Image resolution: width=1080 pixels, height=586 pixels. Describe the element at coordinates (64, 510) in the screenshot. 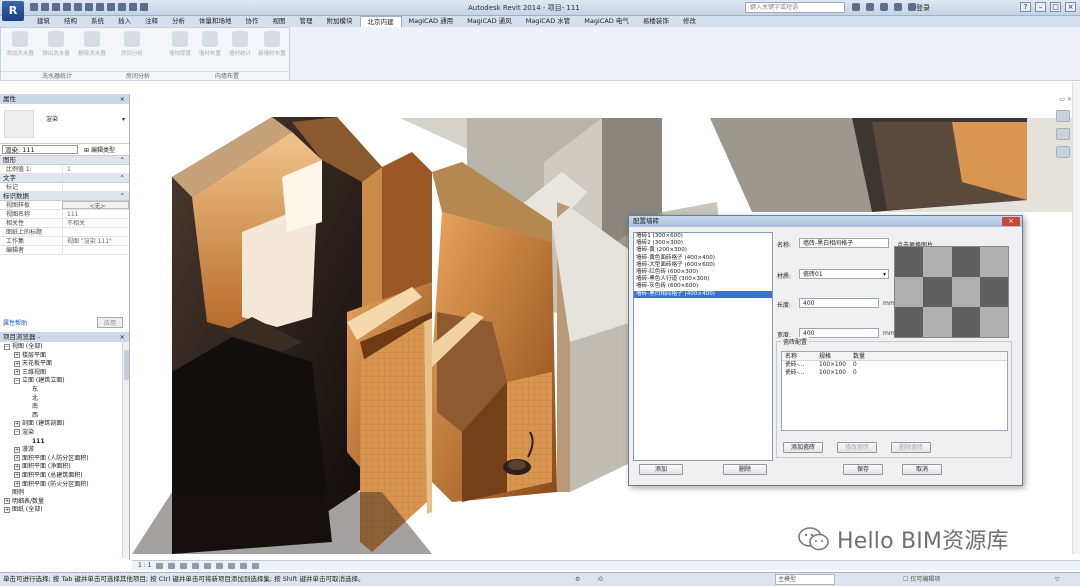

I see `tree-item: + 图纸 (全部)` at that location.